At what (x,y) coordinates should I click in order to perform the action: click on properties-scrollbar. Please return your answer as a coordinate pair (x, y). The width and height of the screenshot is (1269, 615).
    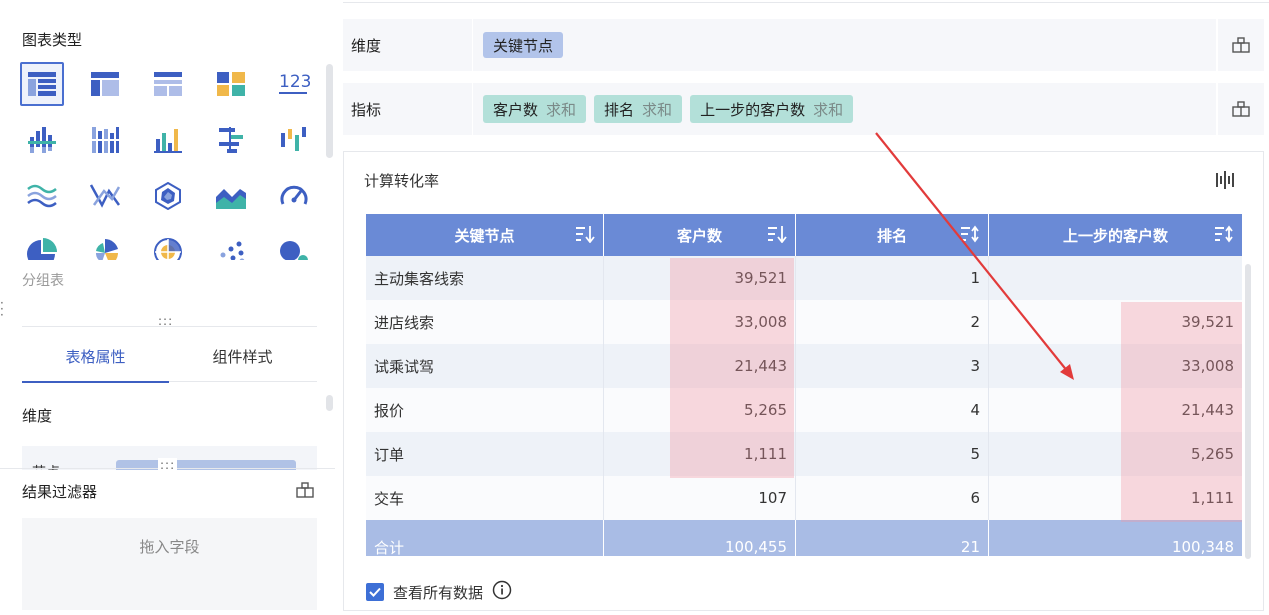
    Looking at the image, I should click on (329, 403).